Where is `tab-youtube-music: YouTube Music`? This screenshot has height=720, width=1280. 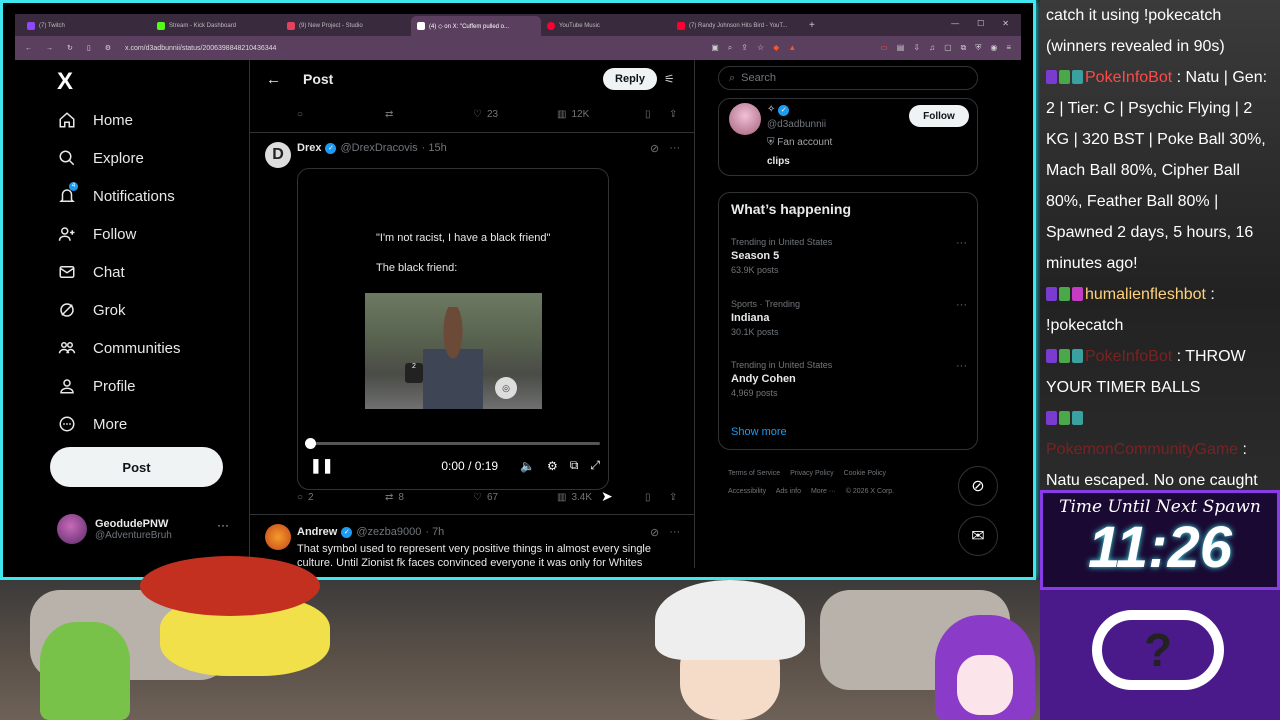 tab-youtube-music: YouTube Music is located at coordinates (606, 26).